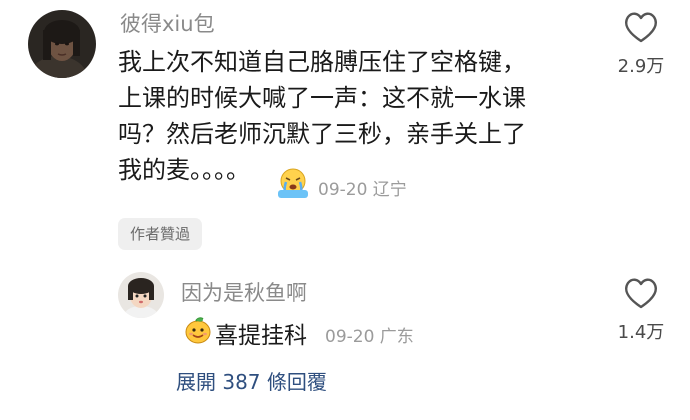 This screenshot has height=420, width=690. What do you see at coordinates (322, 134) in the screenshot?
I see `comment-line: 吗？然后老师沉默了三秒，亲手关上了` at bounding box center [322, 134].